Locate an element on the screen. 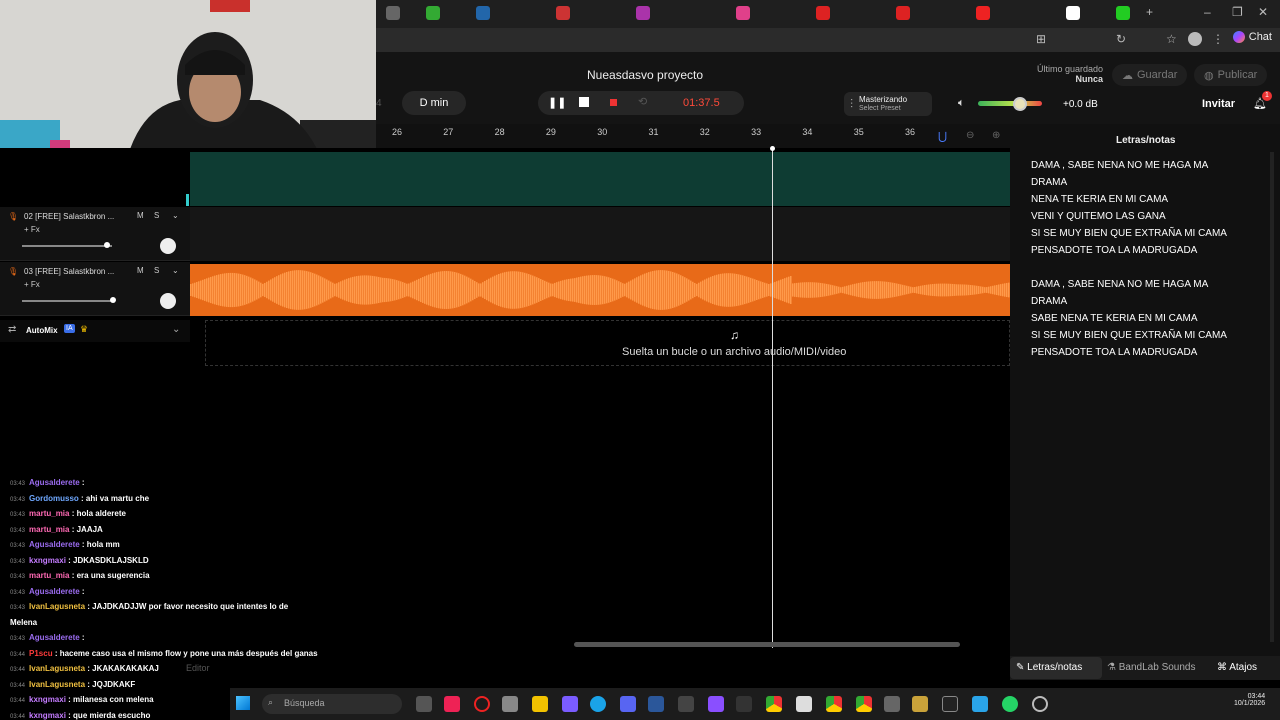 The height and width of the screenshot is (720, 1280). refresh-icon: ↻ is located at coordinates (1121, 39).